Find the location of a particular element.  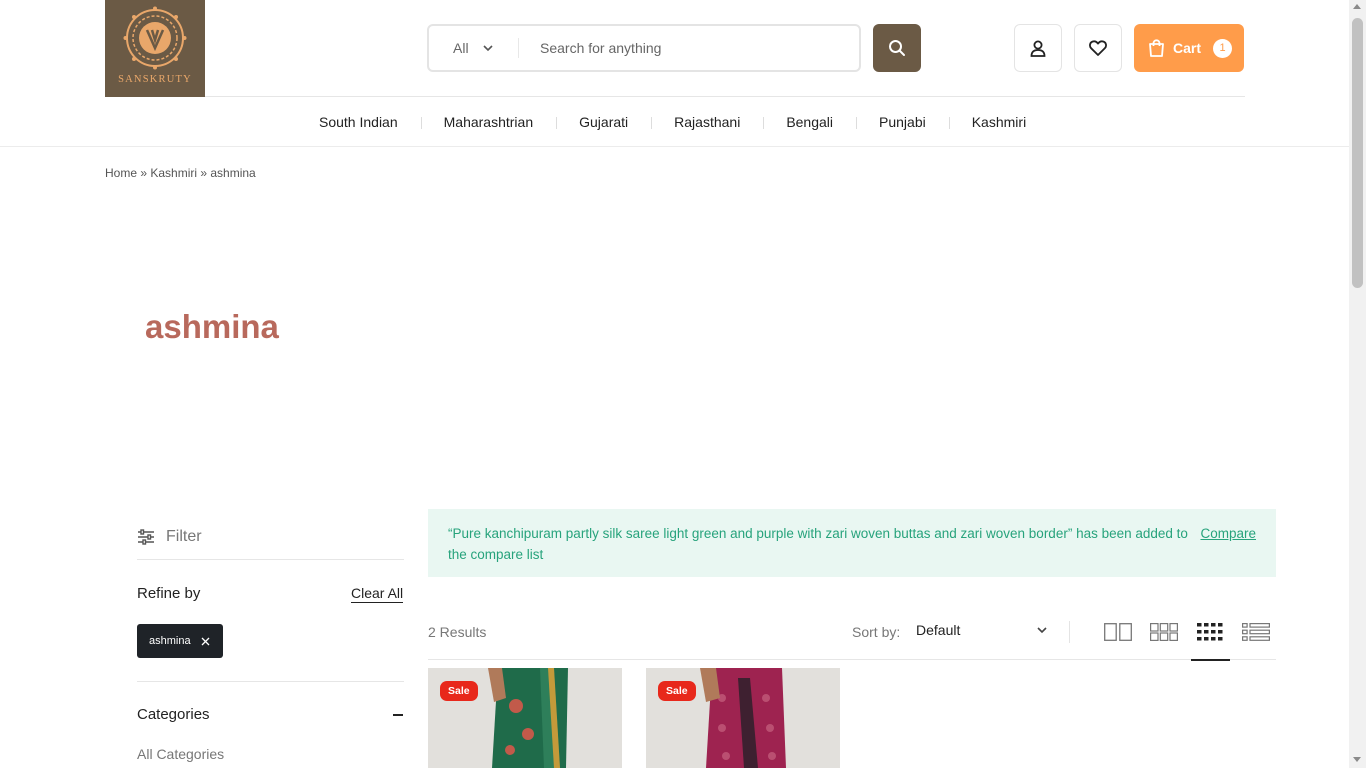

nav-item-punjabi: Punjabi is located at coordinates (902, 122).